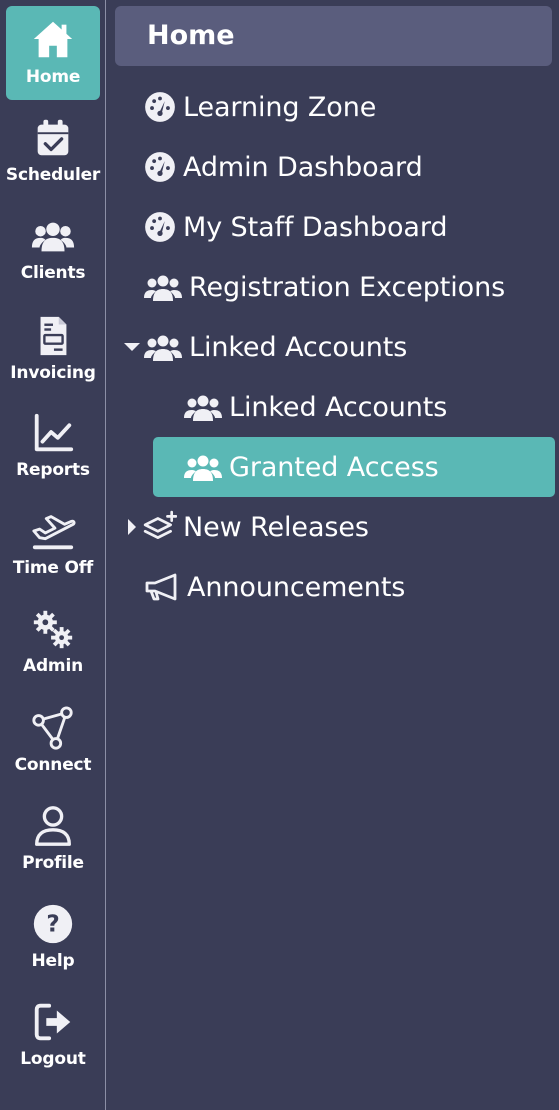  Describe the element at coordinates (303, 167) in the screenshot. I see `menu-label: Admin Dashboard` at that location.